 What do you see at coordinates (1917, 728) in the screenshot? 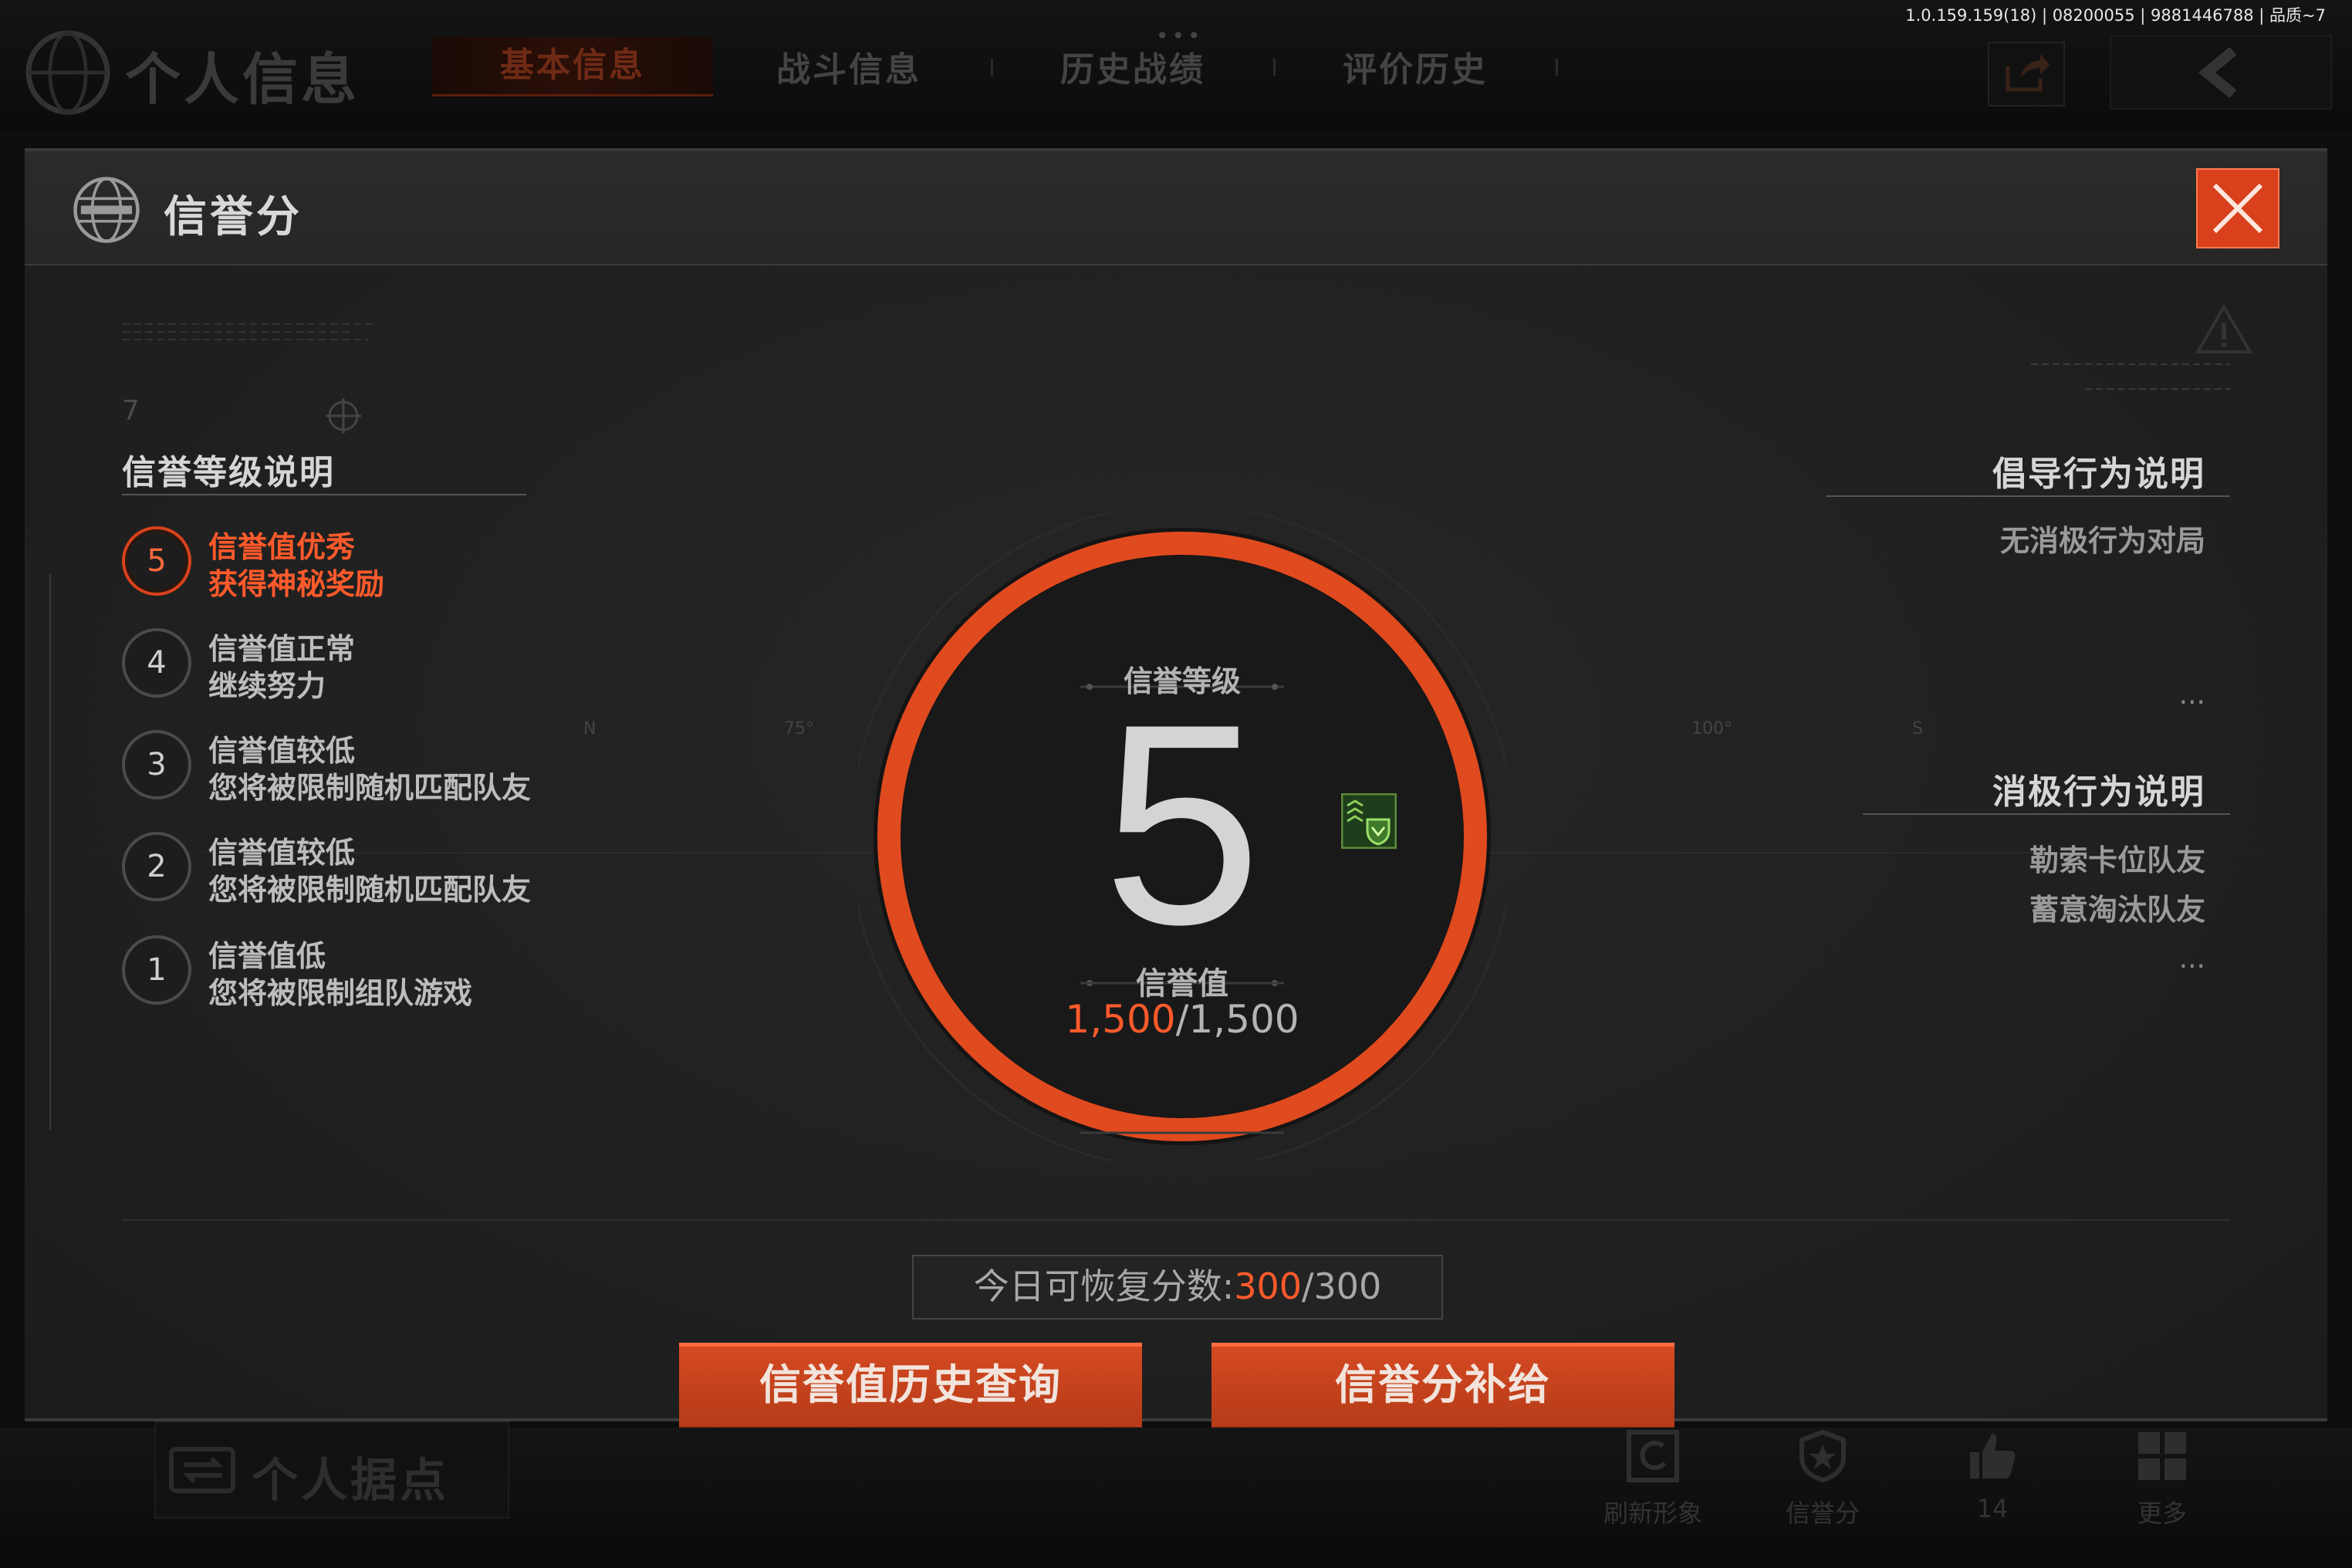
I see `axis-label: S` at bounding box center [1917, 728].